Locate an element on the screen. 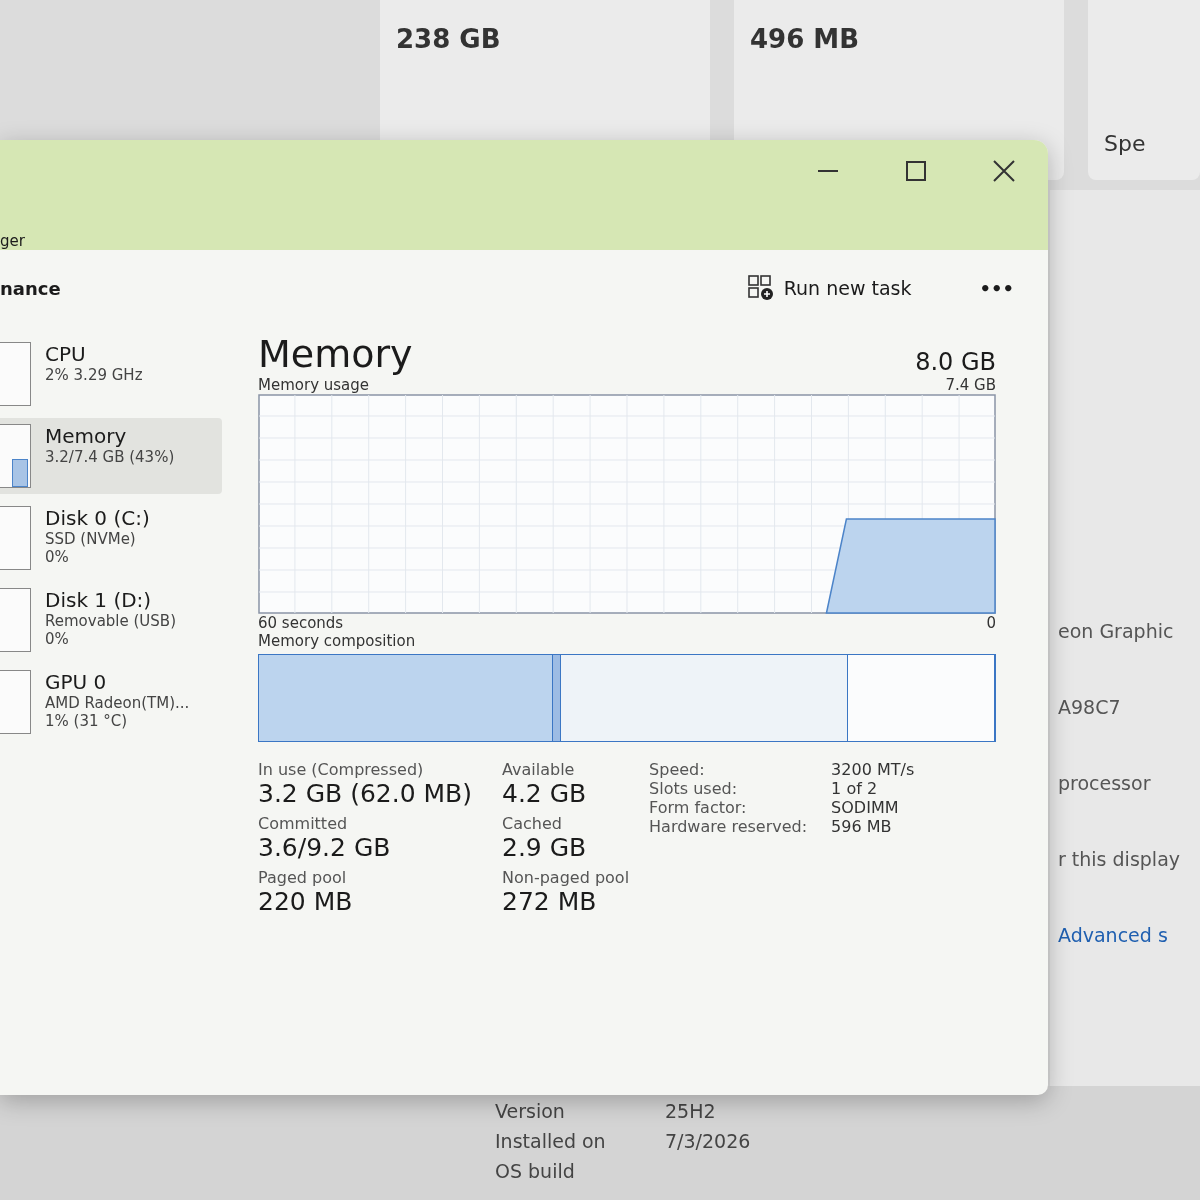  chart-max-label: 7.4 GB is located at coordinates (970, 385).